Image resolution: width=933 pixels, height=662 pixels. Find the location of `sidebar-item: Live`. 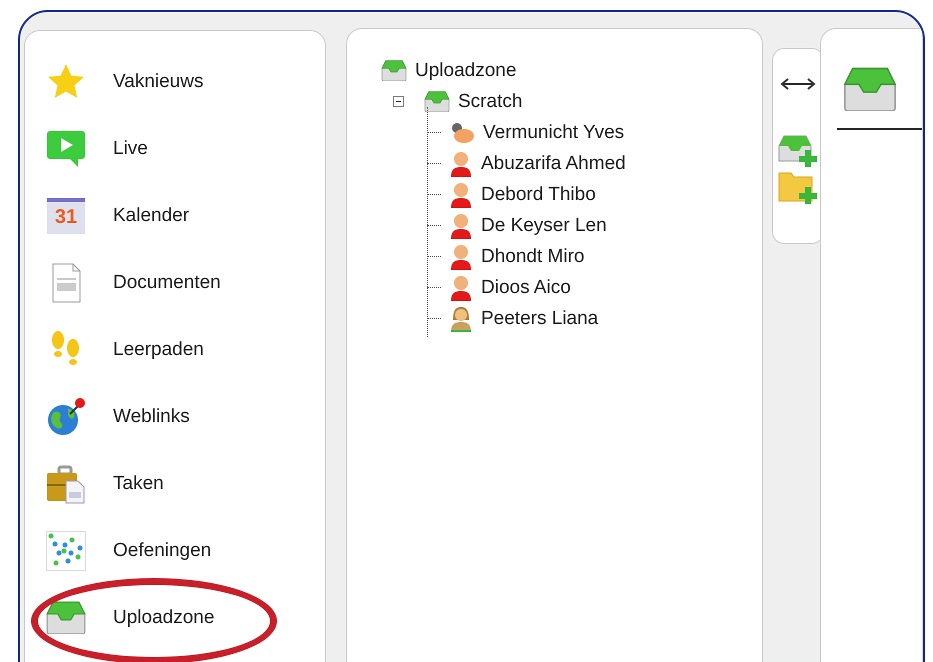

sidebar-item: Live is located at coordinates (175, 148).